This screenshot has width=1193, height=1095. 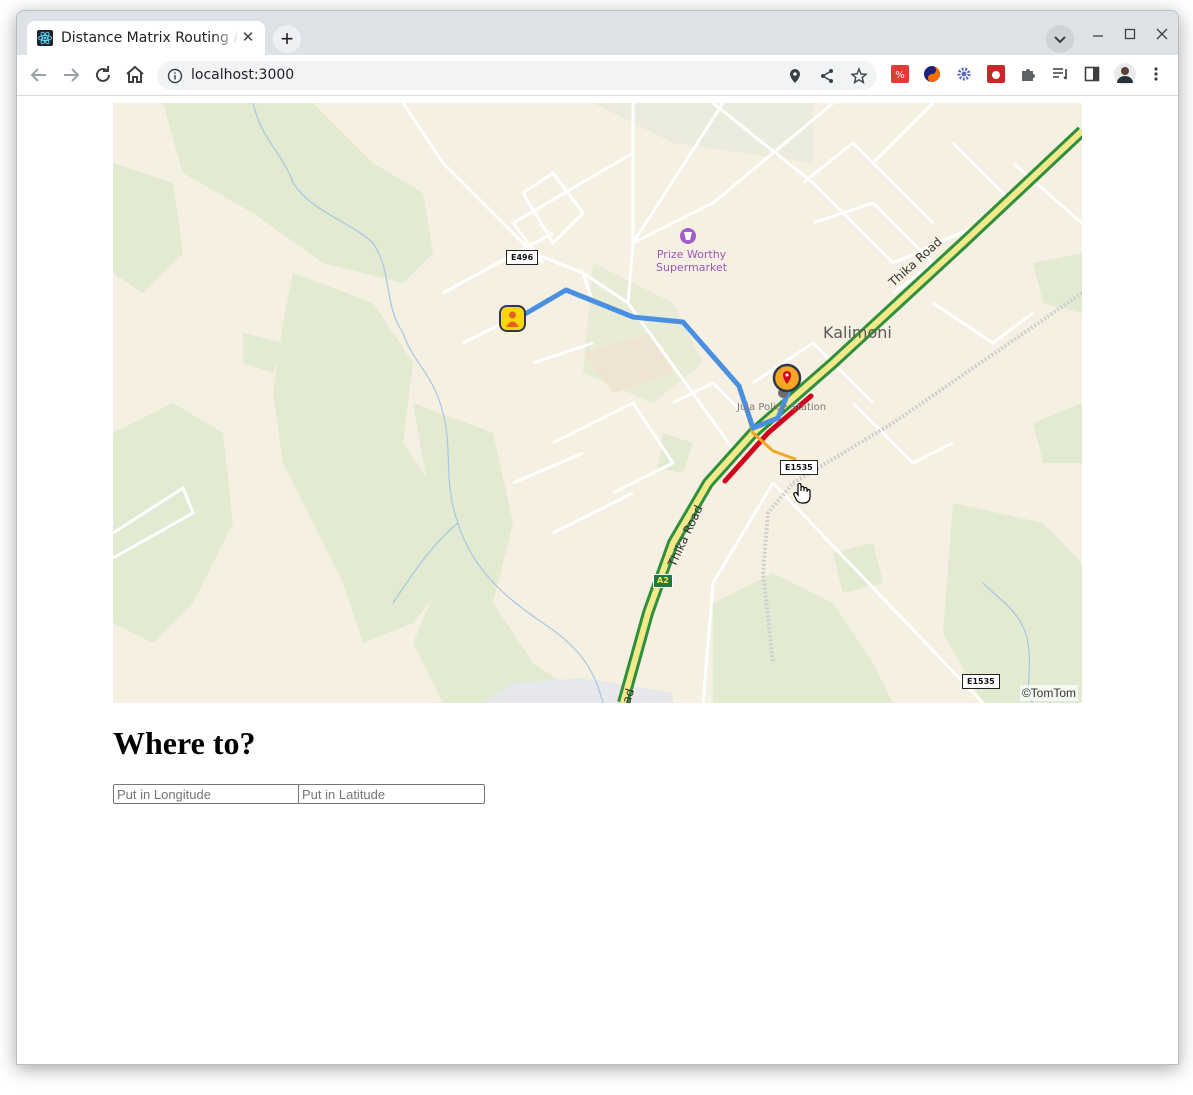 I want to click on minimize-icon, so click(x=1098, y=36).